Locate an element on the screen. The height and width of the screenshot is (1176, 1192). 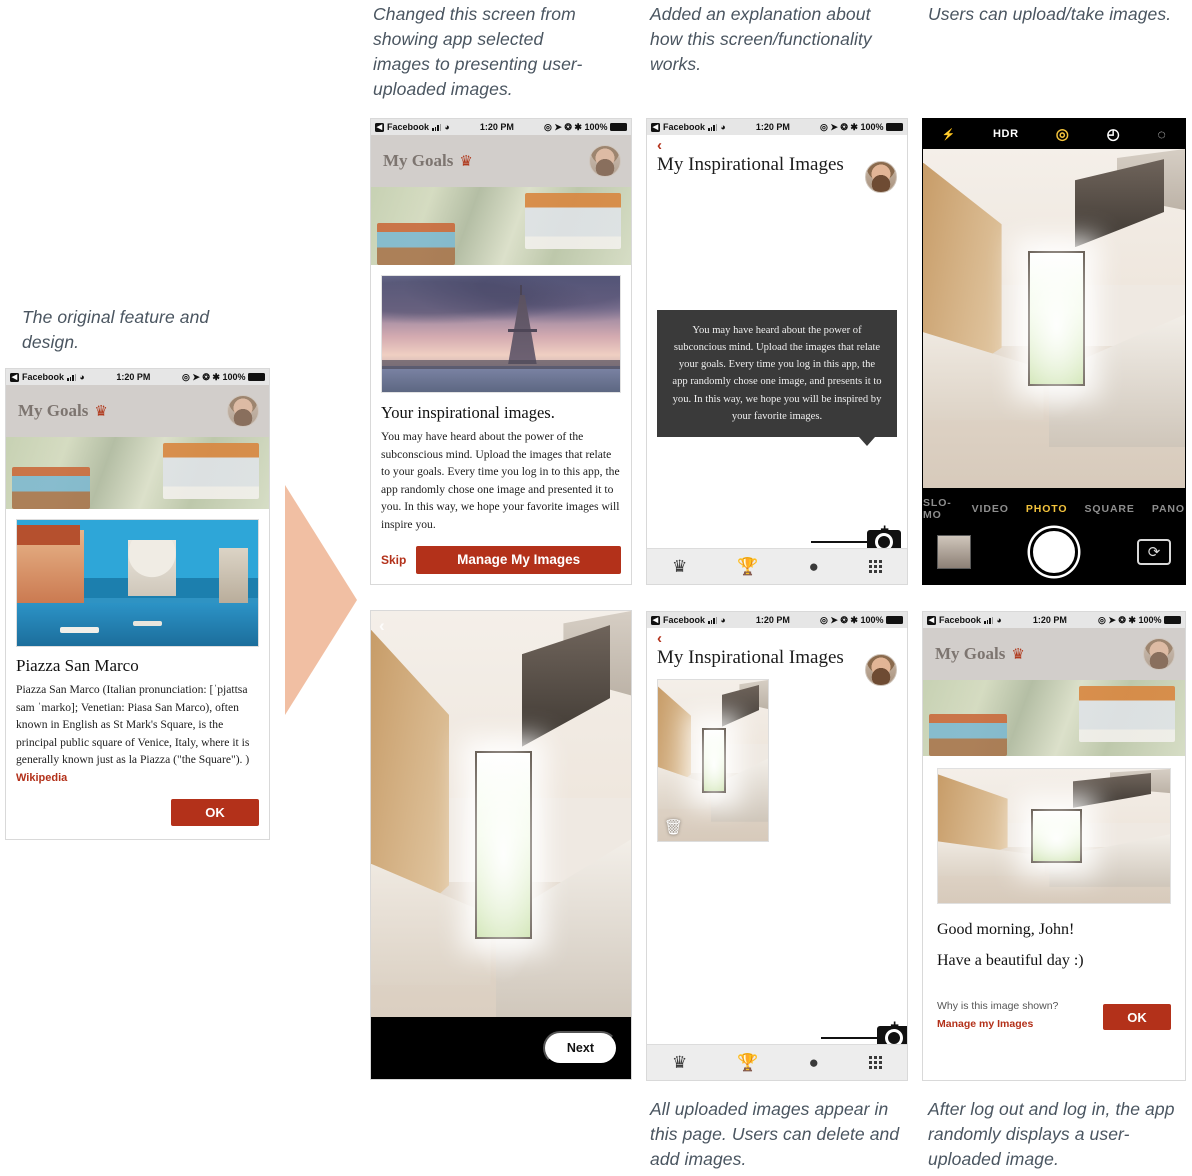
mode-video: VIDEO is located at coordinates (990, 509).